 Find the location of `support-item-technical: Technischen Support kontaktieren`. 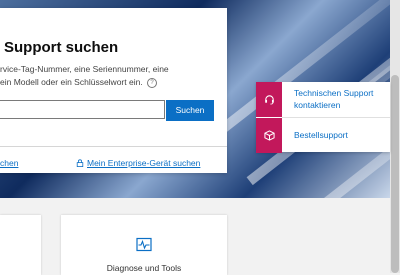

support-item-technical: Technischen Support kontaktieren is located at coordinates (323, 99).